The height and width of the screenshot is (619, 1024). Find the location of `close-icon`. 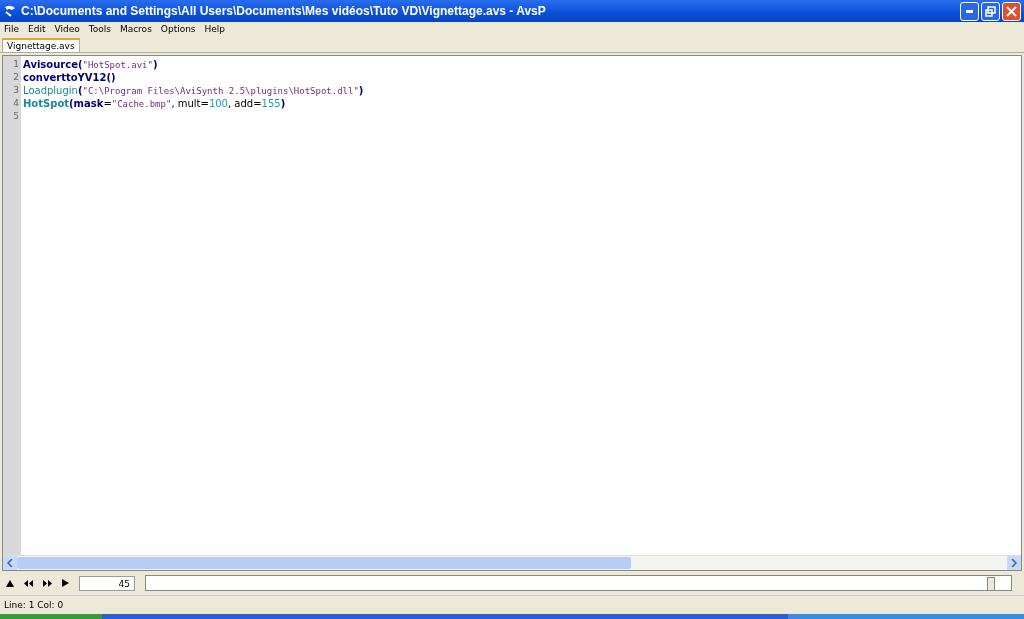

close-icon is located at coordinates (1011, 11).